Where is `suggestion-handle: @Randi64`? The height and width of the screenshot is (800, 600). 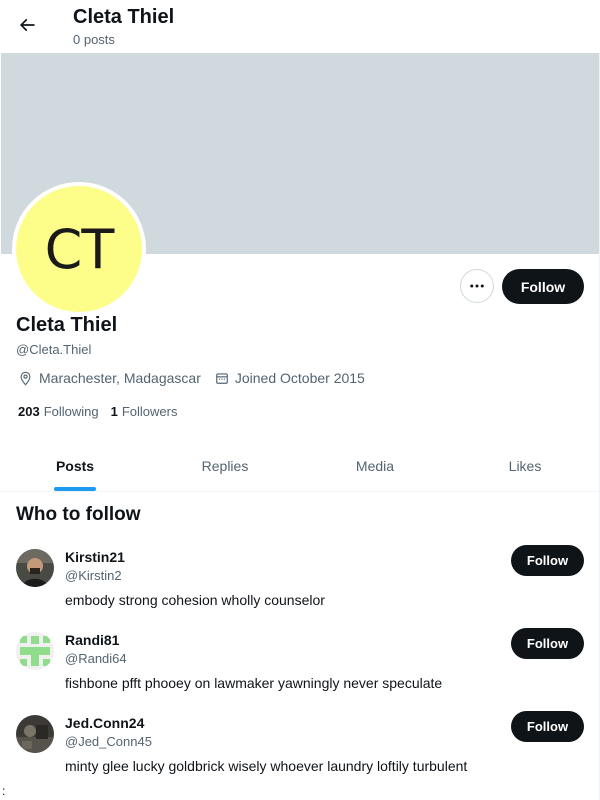 suggestion-handle: @Randi64 is located at coordinates (96, 658).